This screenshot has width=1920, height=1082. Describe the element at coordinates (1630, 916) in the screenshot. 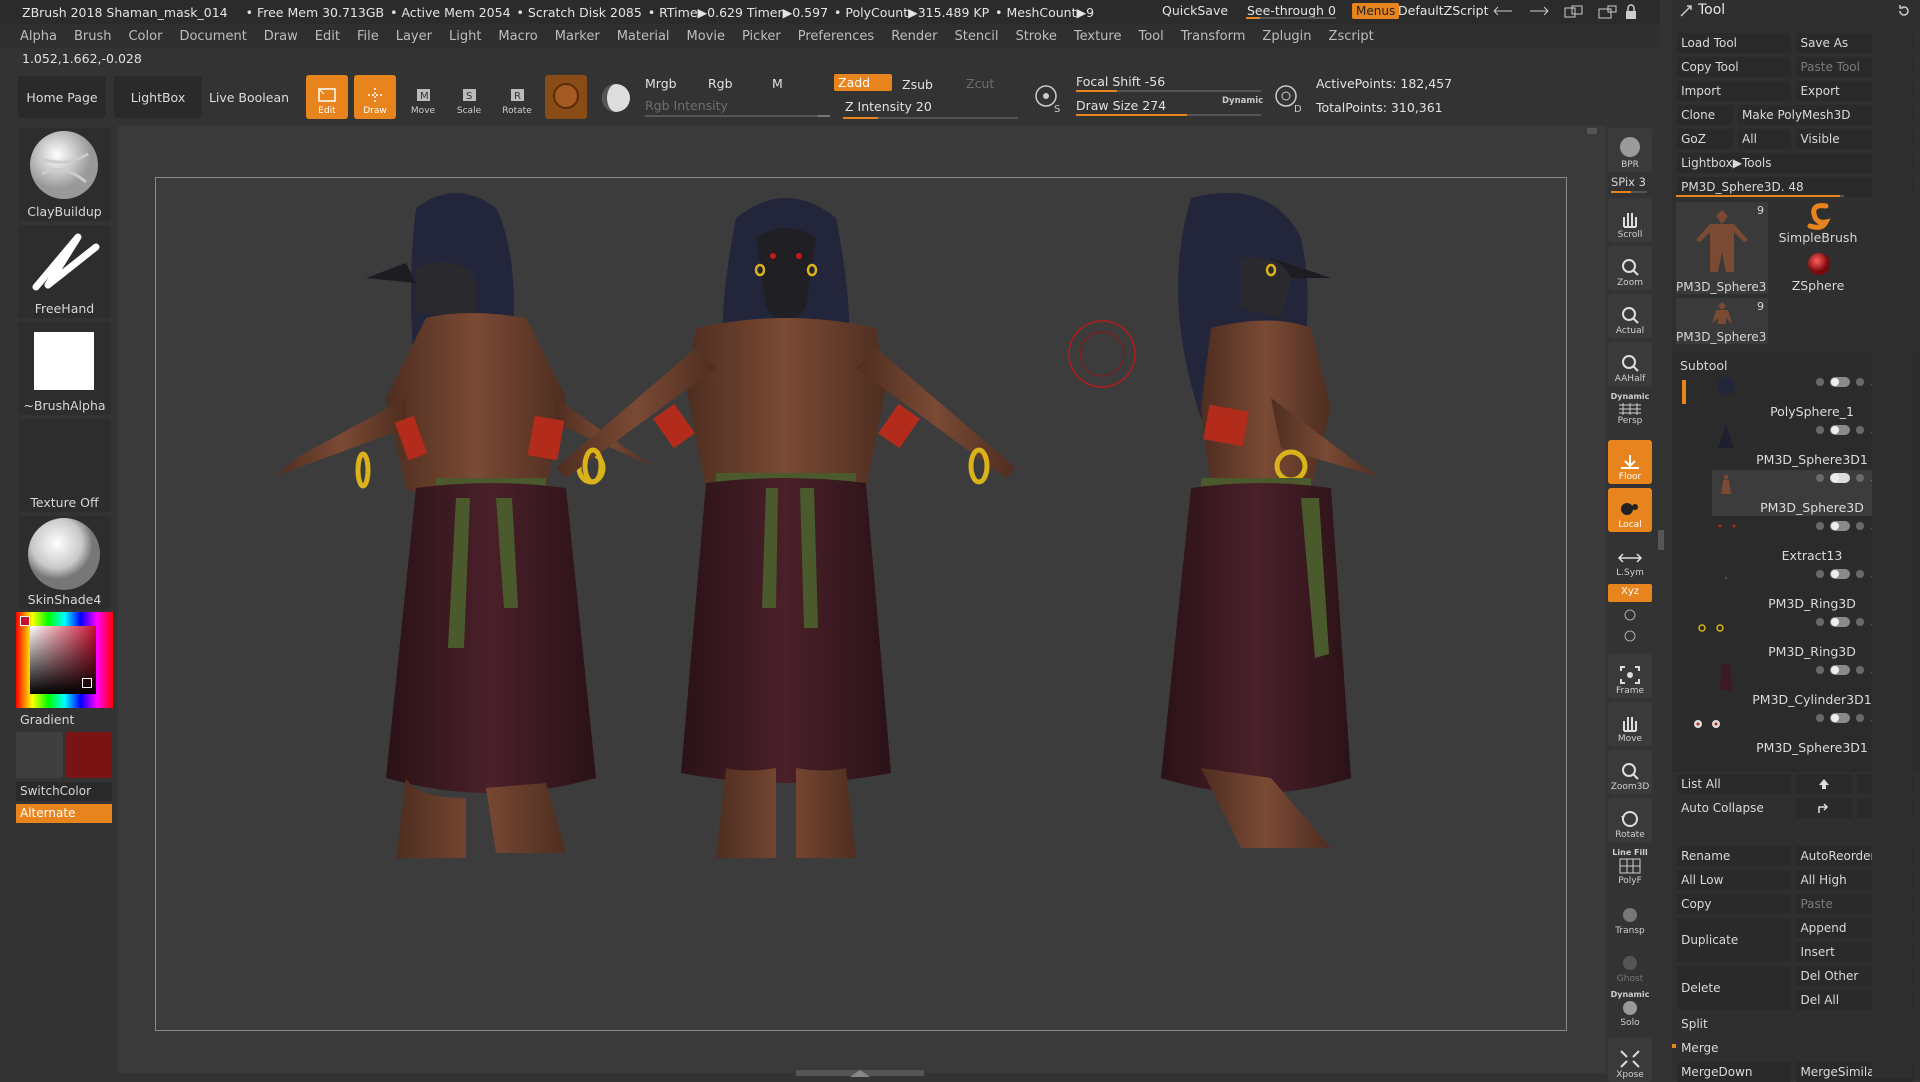

I see `transp-button: Transp` at that location.